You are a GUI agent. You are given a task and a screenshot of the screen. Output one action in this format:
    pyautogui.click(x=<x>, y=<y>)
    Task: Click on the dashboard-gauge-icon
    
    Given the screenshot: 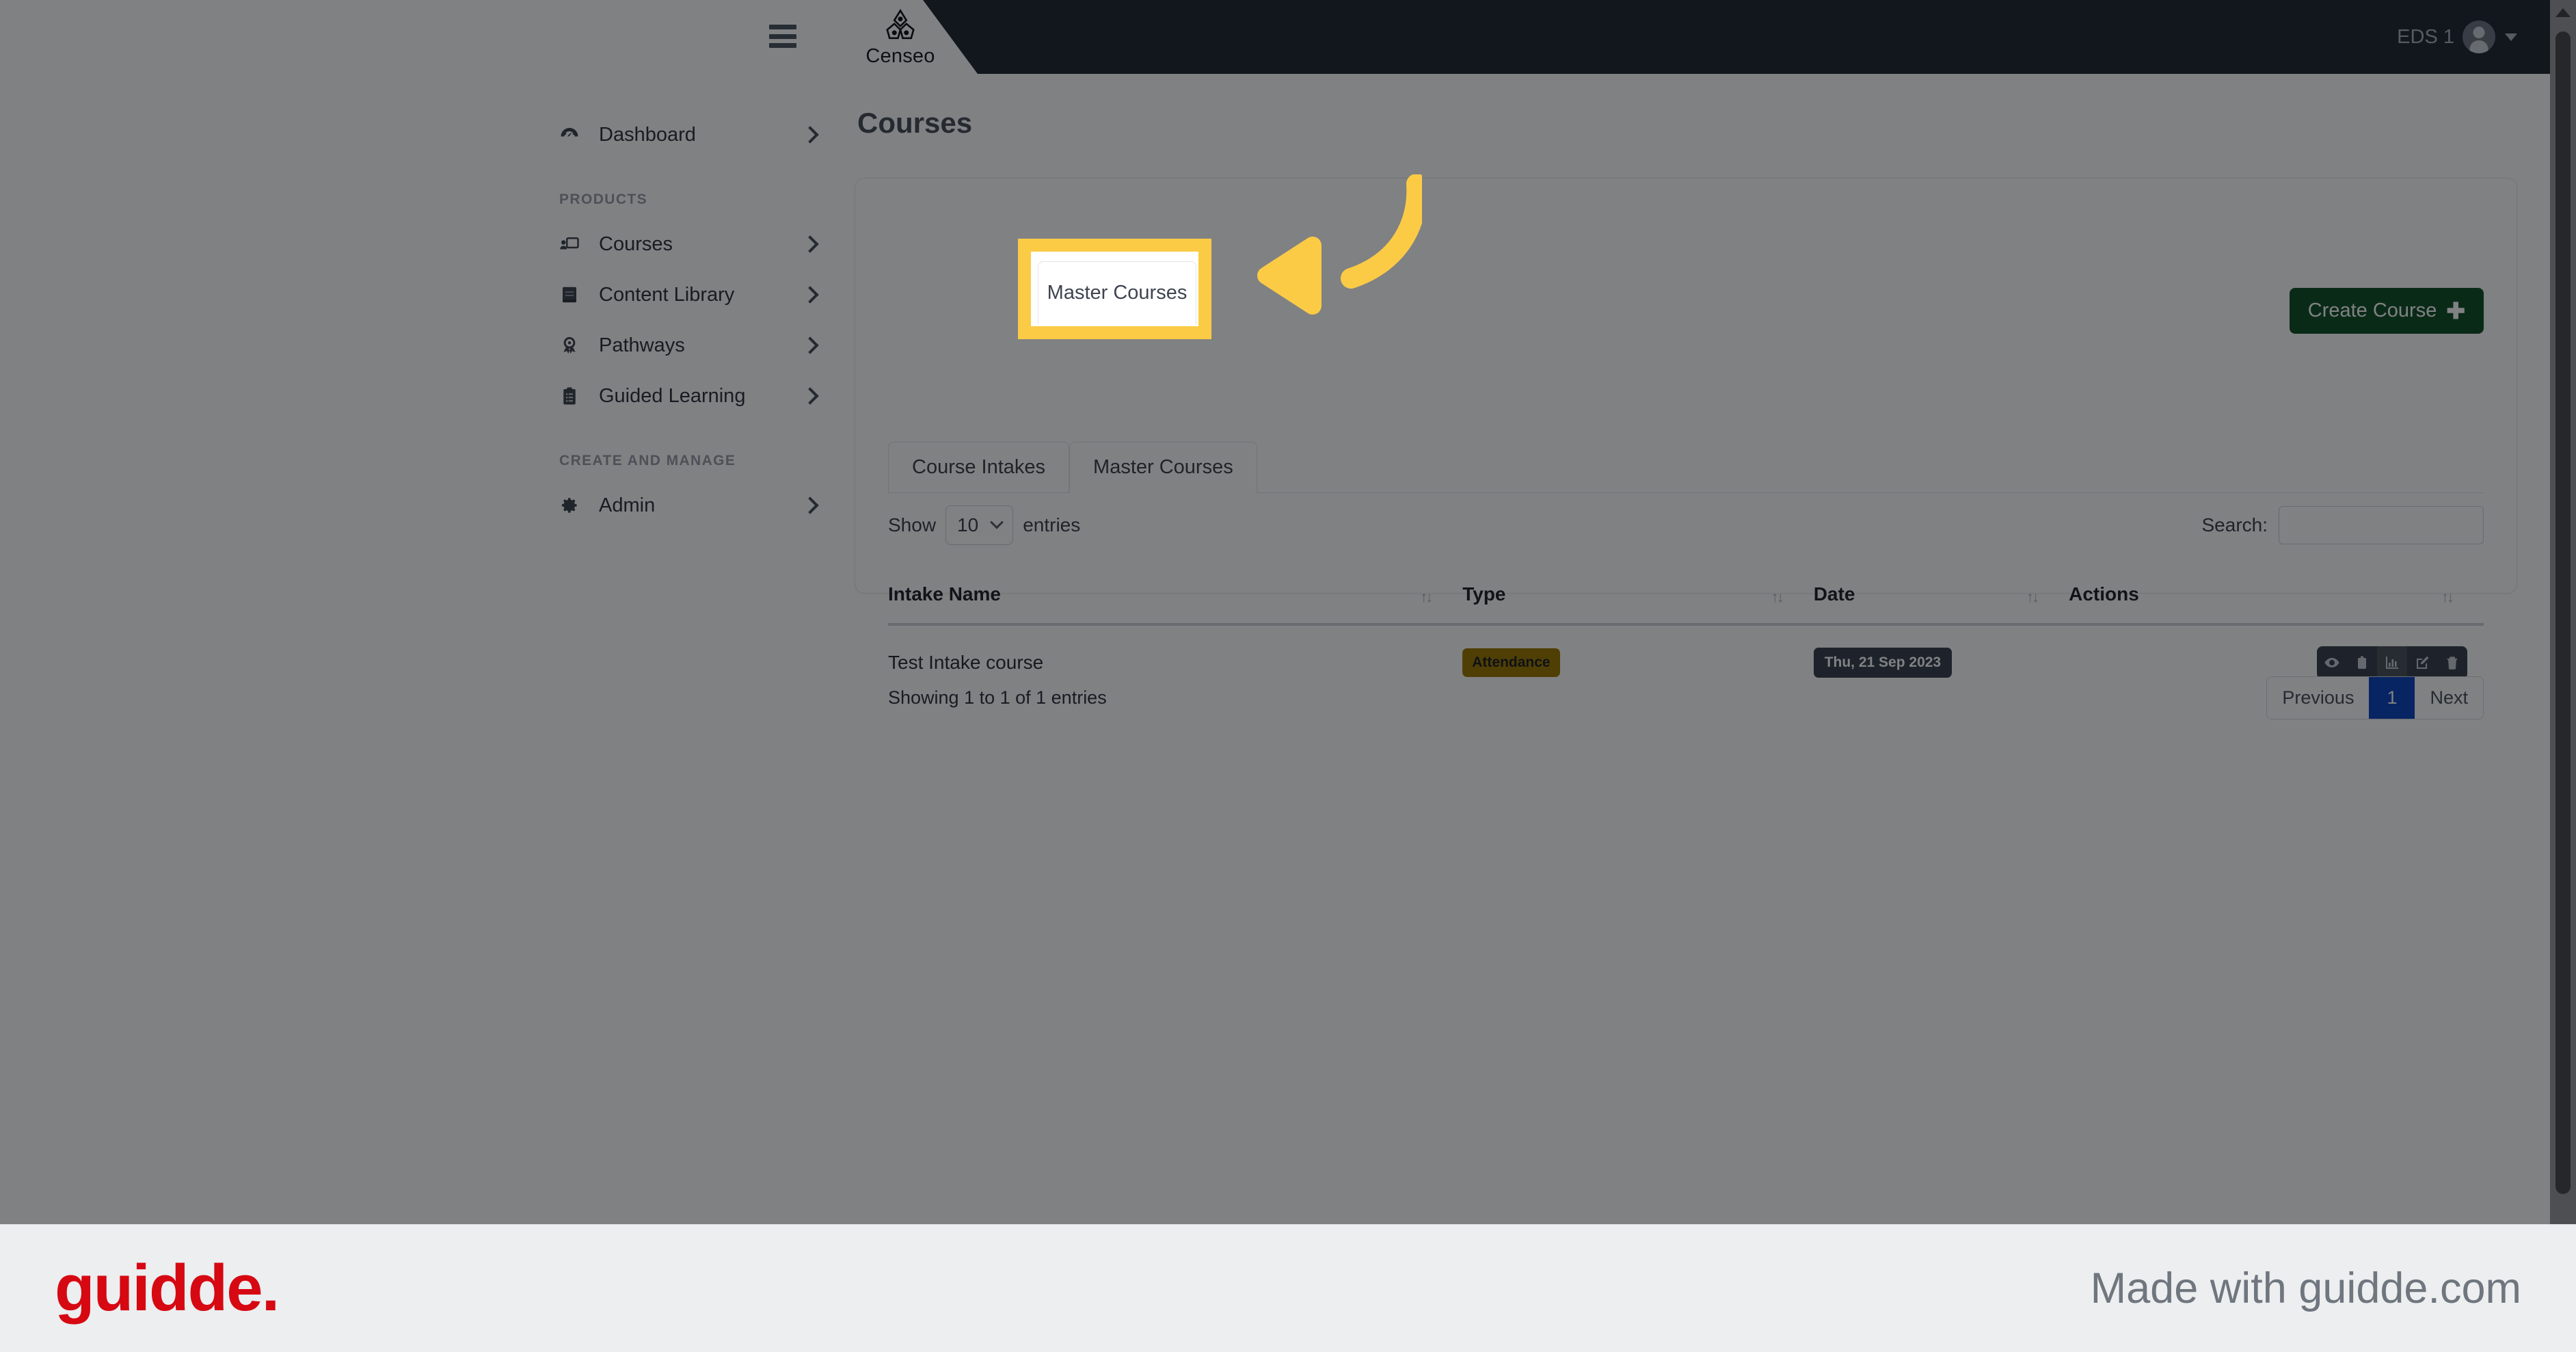 What is the action you would take?
    pyautogui.click(x=575, y=134)
    